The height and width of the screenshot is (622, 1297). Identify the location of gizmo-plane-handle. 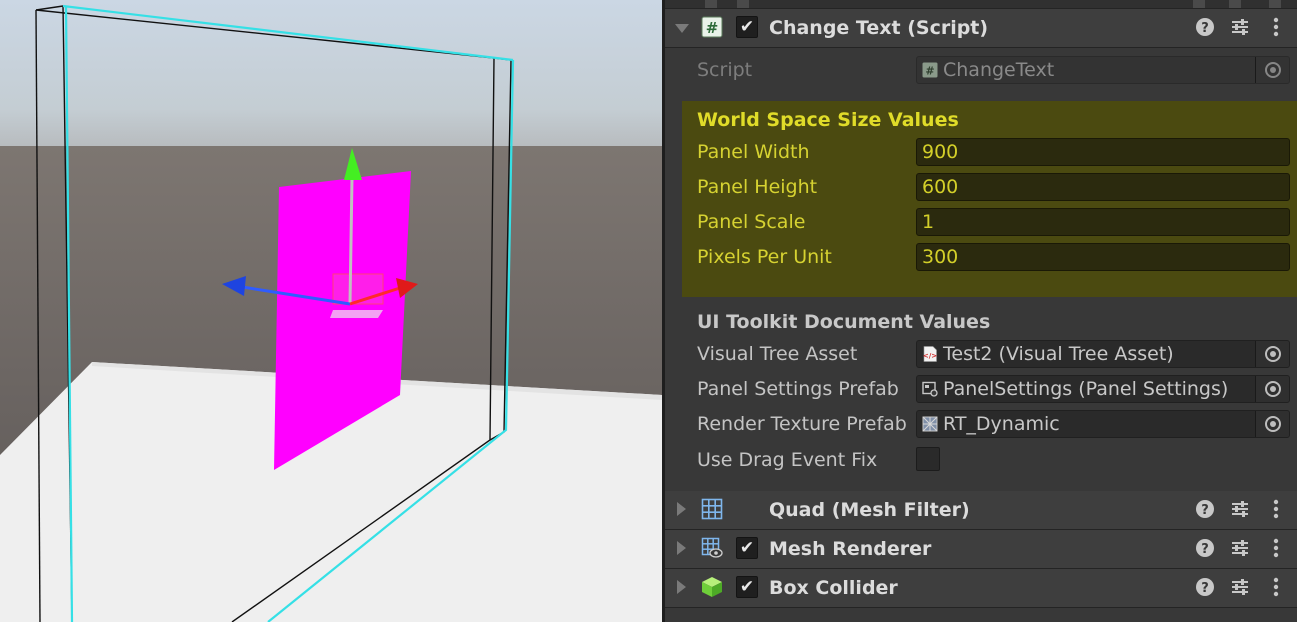
(358, 289).